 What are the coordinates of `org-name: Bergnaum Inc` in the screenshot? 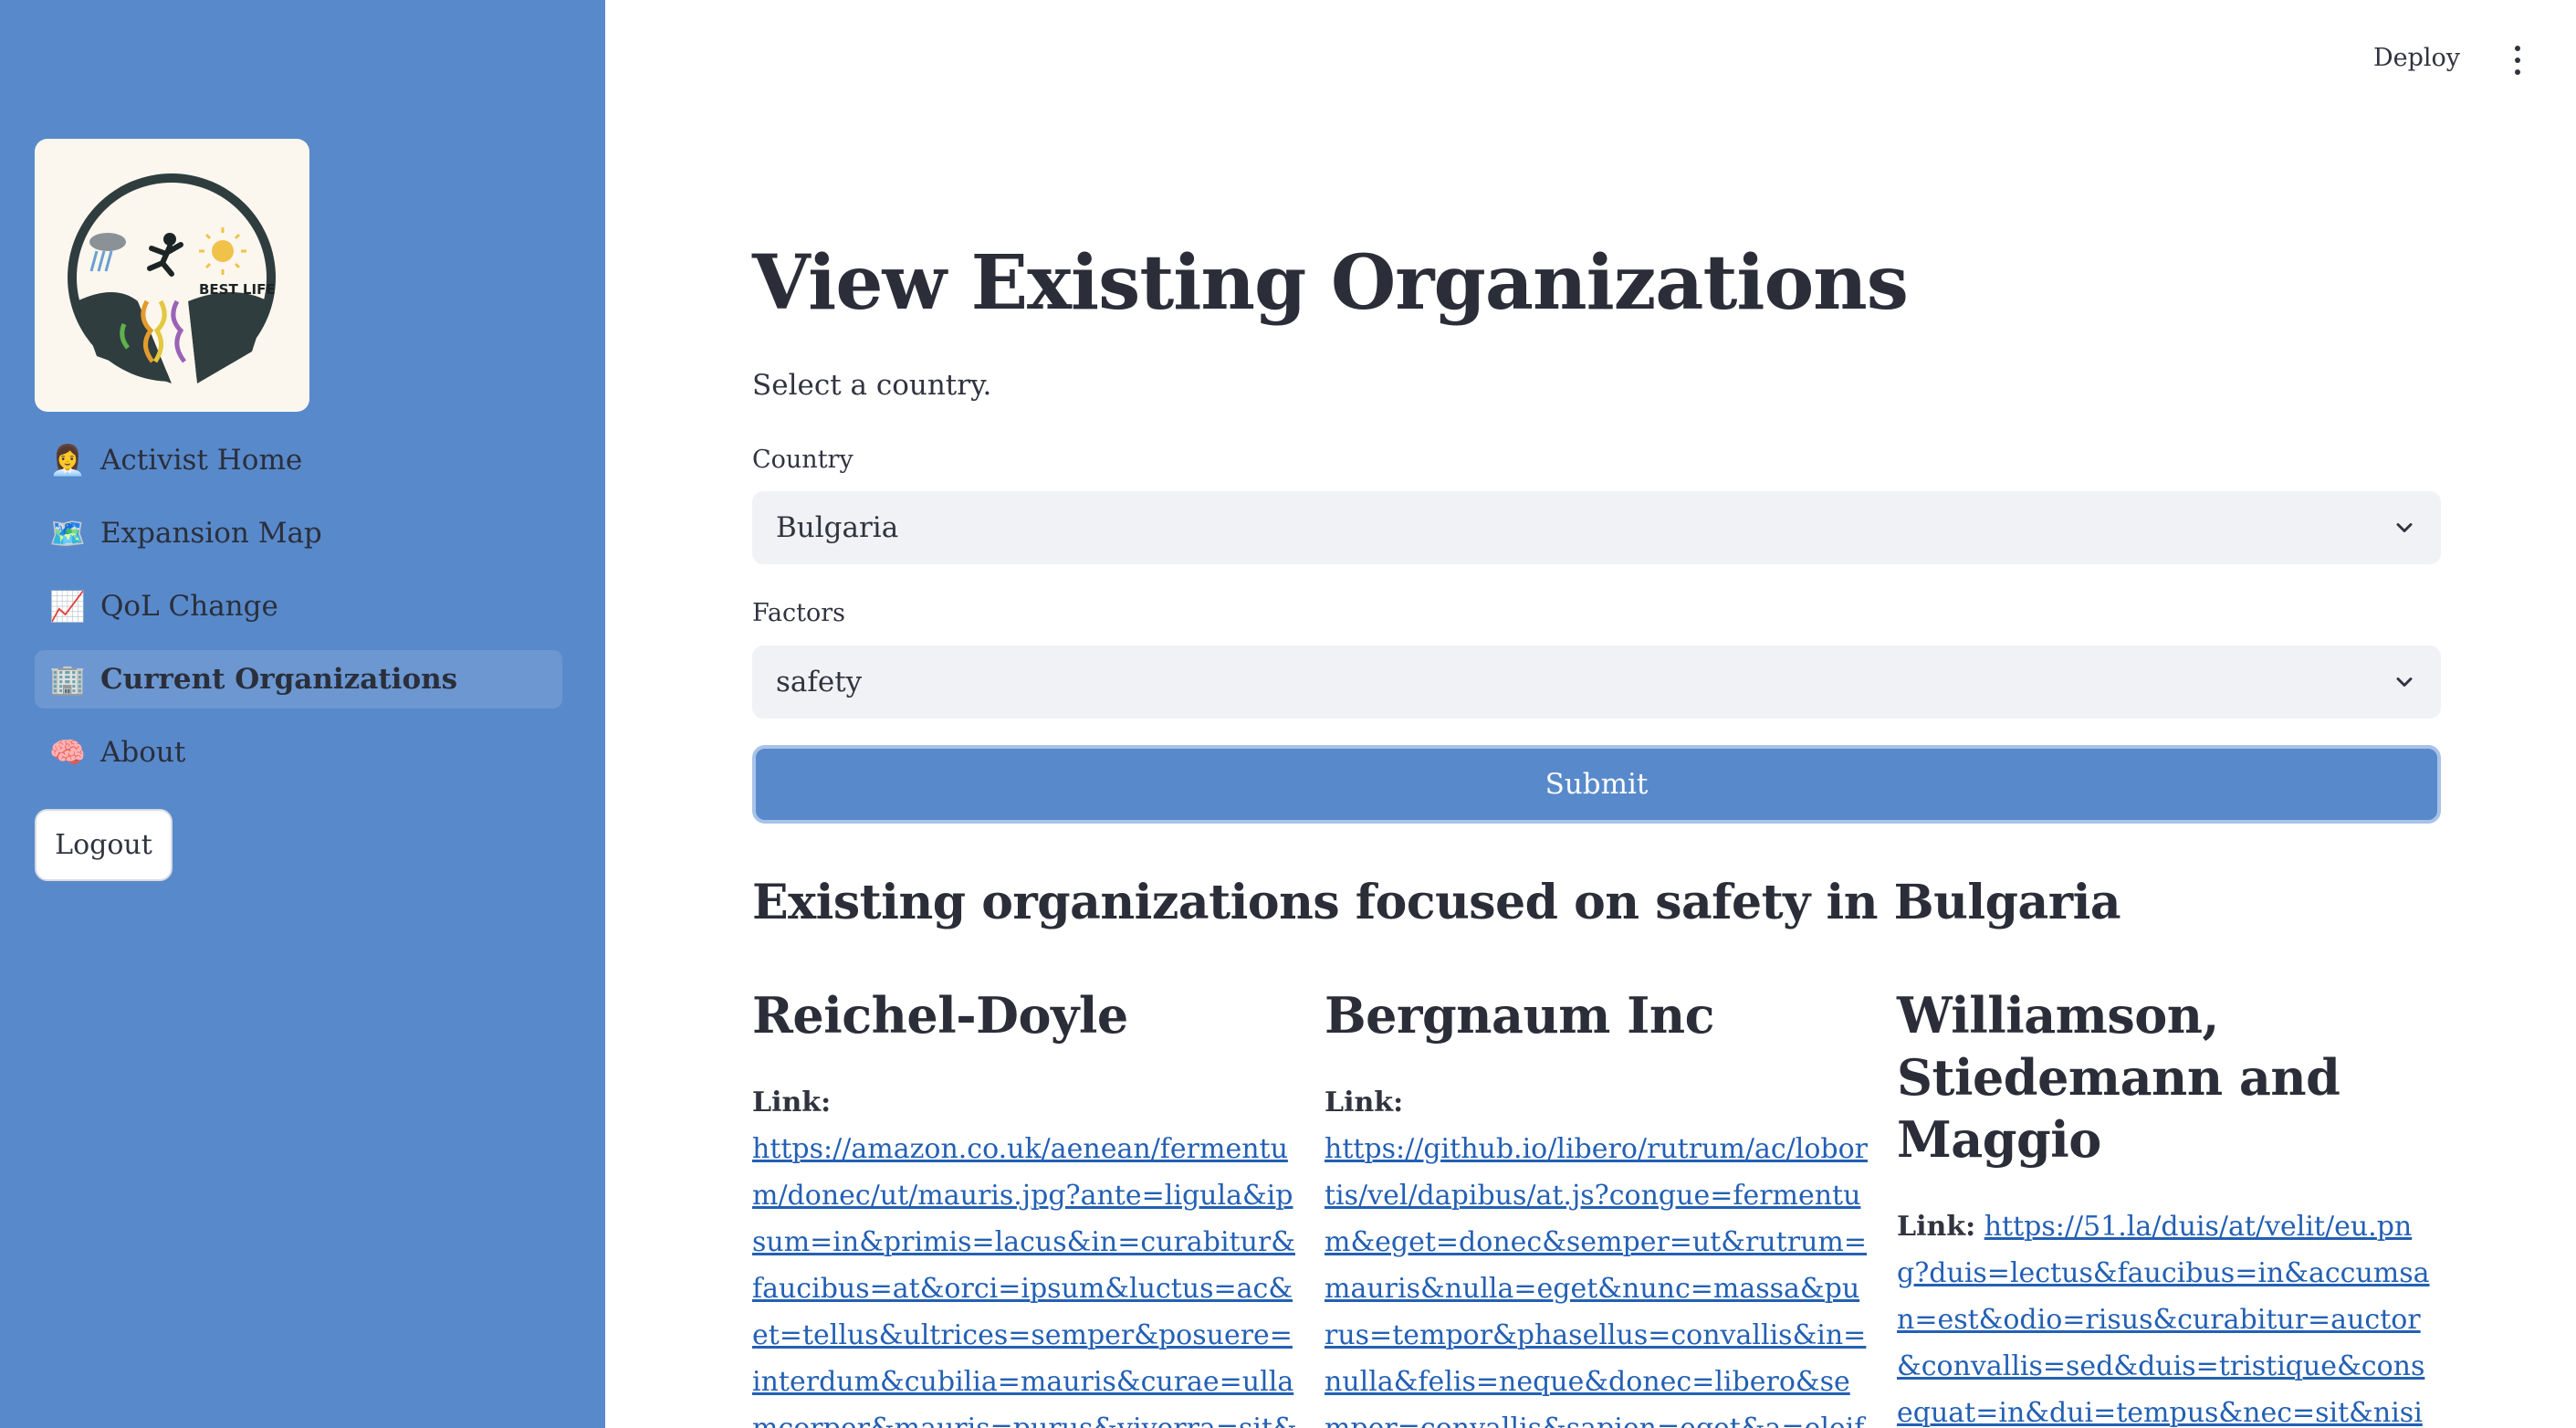 It's located at (1520, 1015).